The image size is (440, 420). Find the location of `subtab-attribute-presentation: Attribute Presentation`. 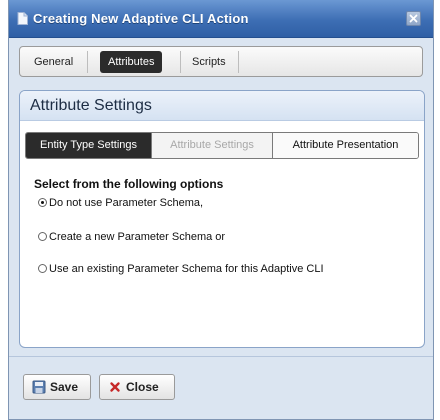

subtab-attribute-presentation: Attribute Presentation is located at coordinates (345, 145).